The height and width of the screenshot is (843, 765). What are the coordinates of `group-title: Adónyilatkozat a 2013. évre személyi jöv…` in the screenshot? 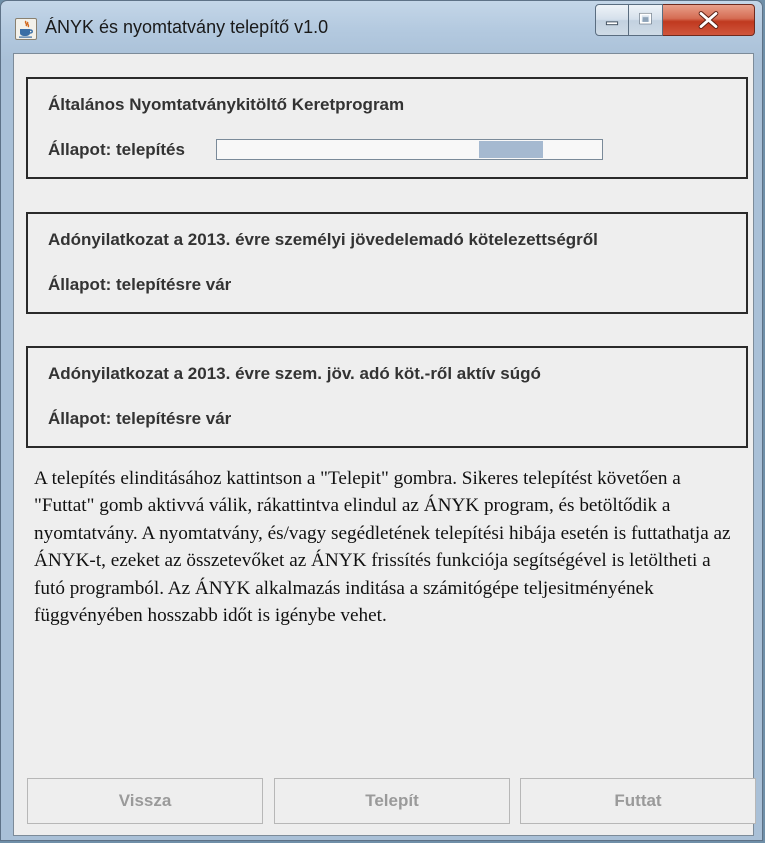 It's located at (323, 239).